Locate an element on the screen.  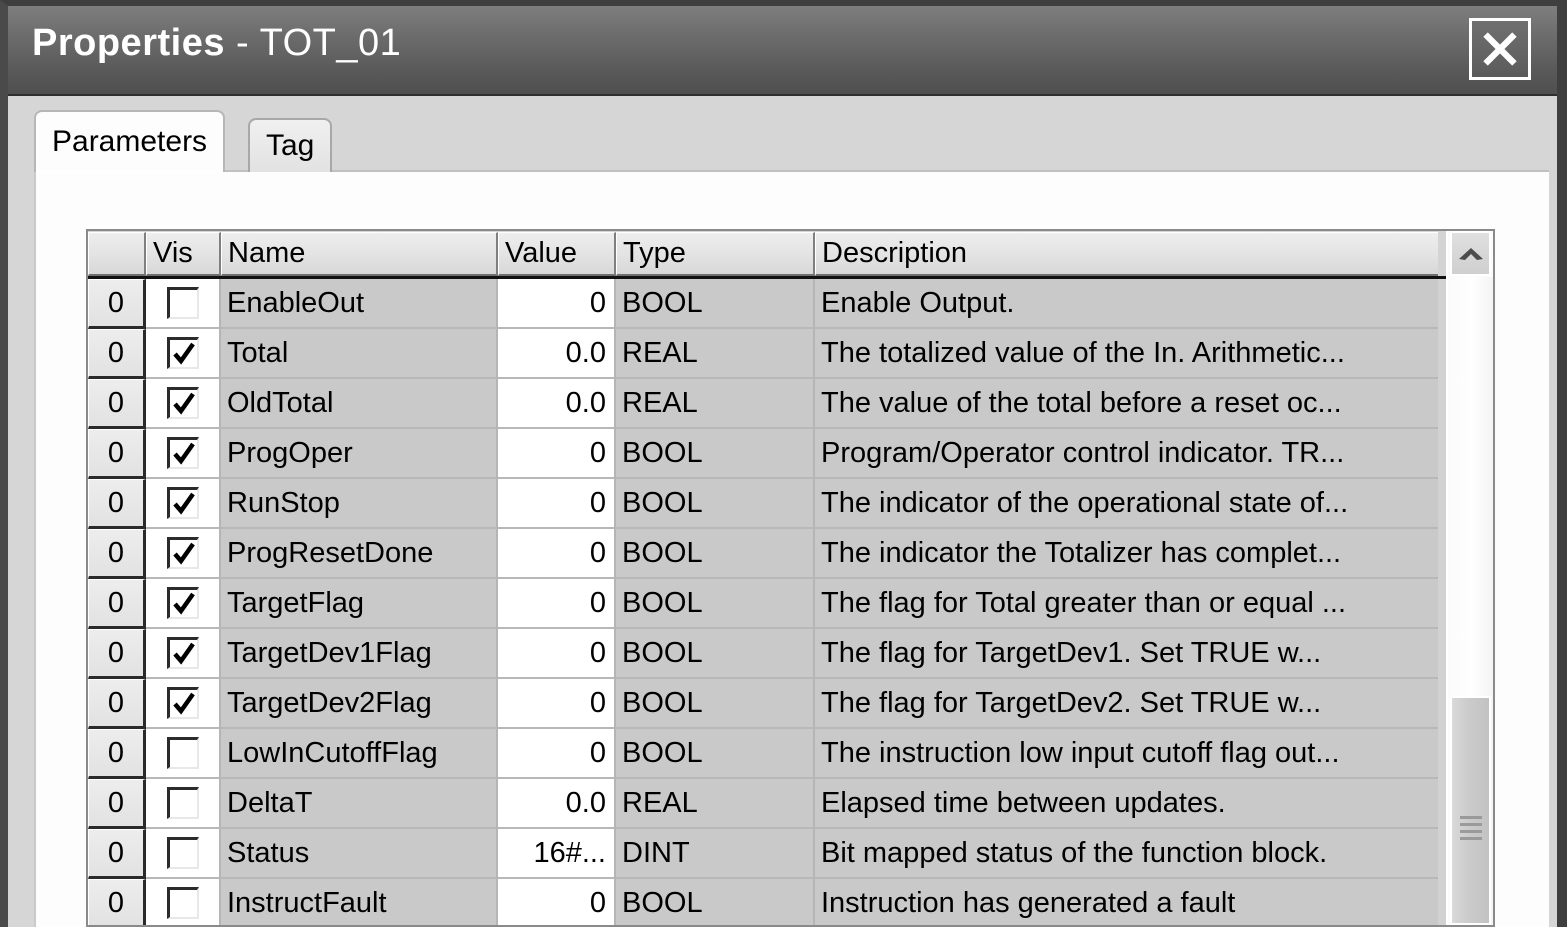
column-header-value: Value is located at coordinates (557, 254).